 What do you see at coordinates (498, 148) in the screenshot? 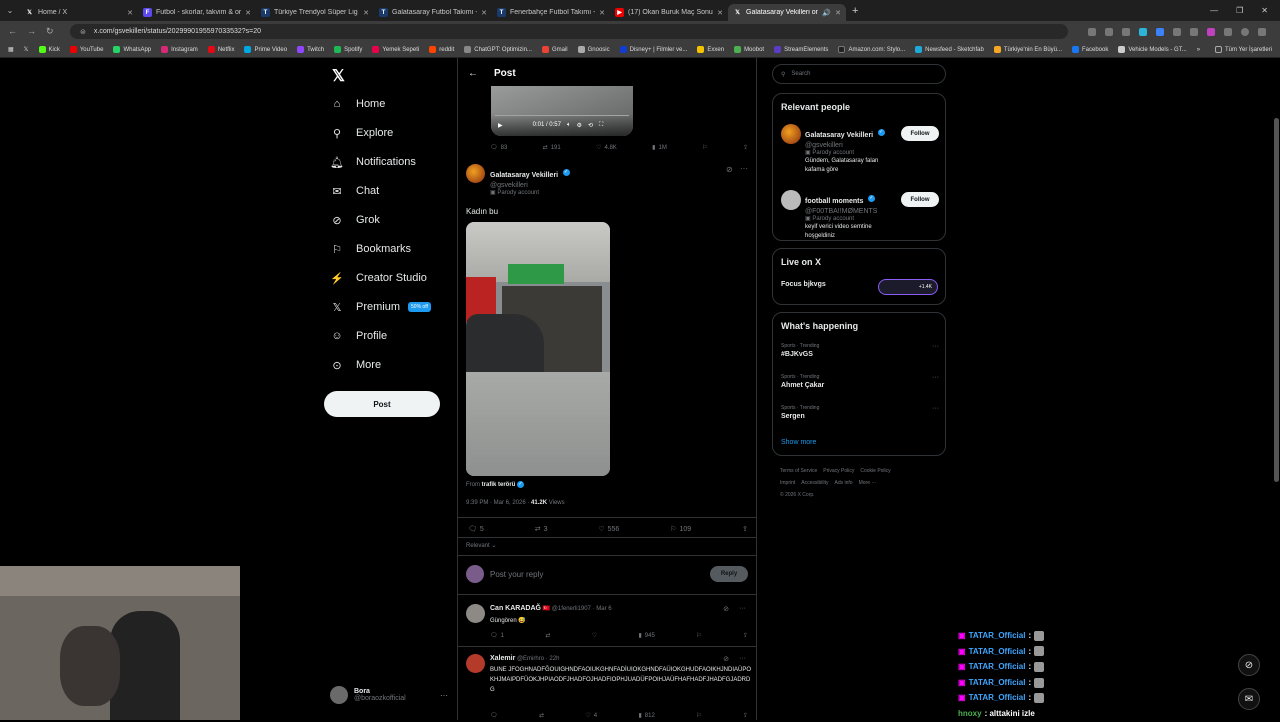
I see `reply-action: 🗨︎ 83` at bounding box center [498, 148].